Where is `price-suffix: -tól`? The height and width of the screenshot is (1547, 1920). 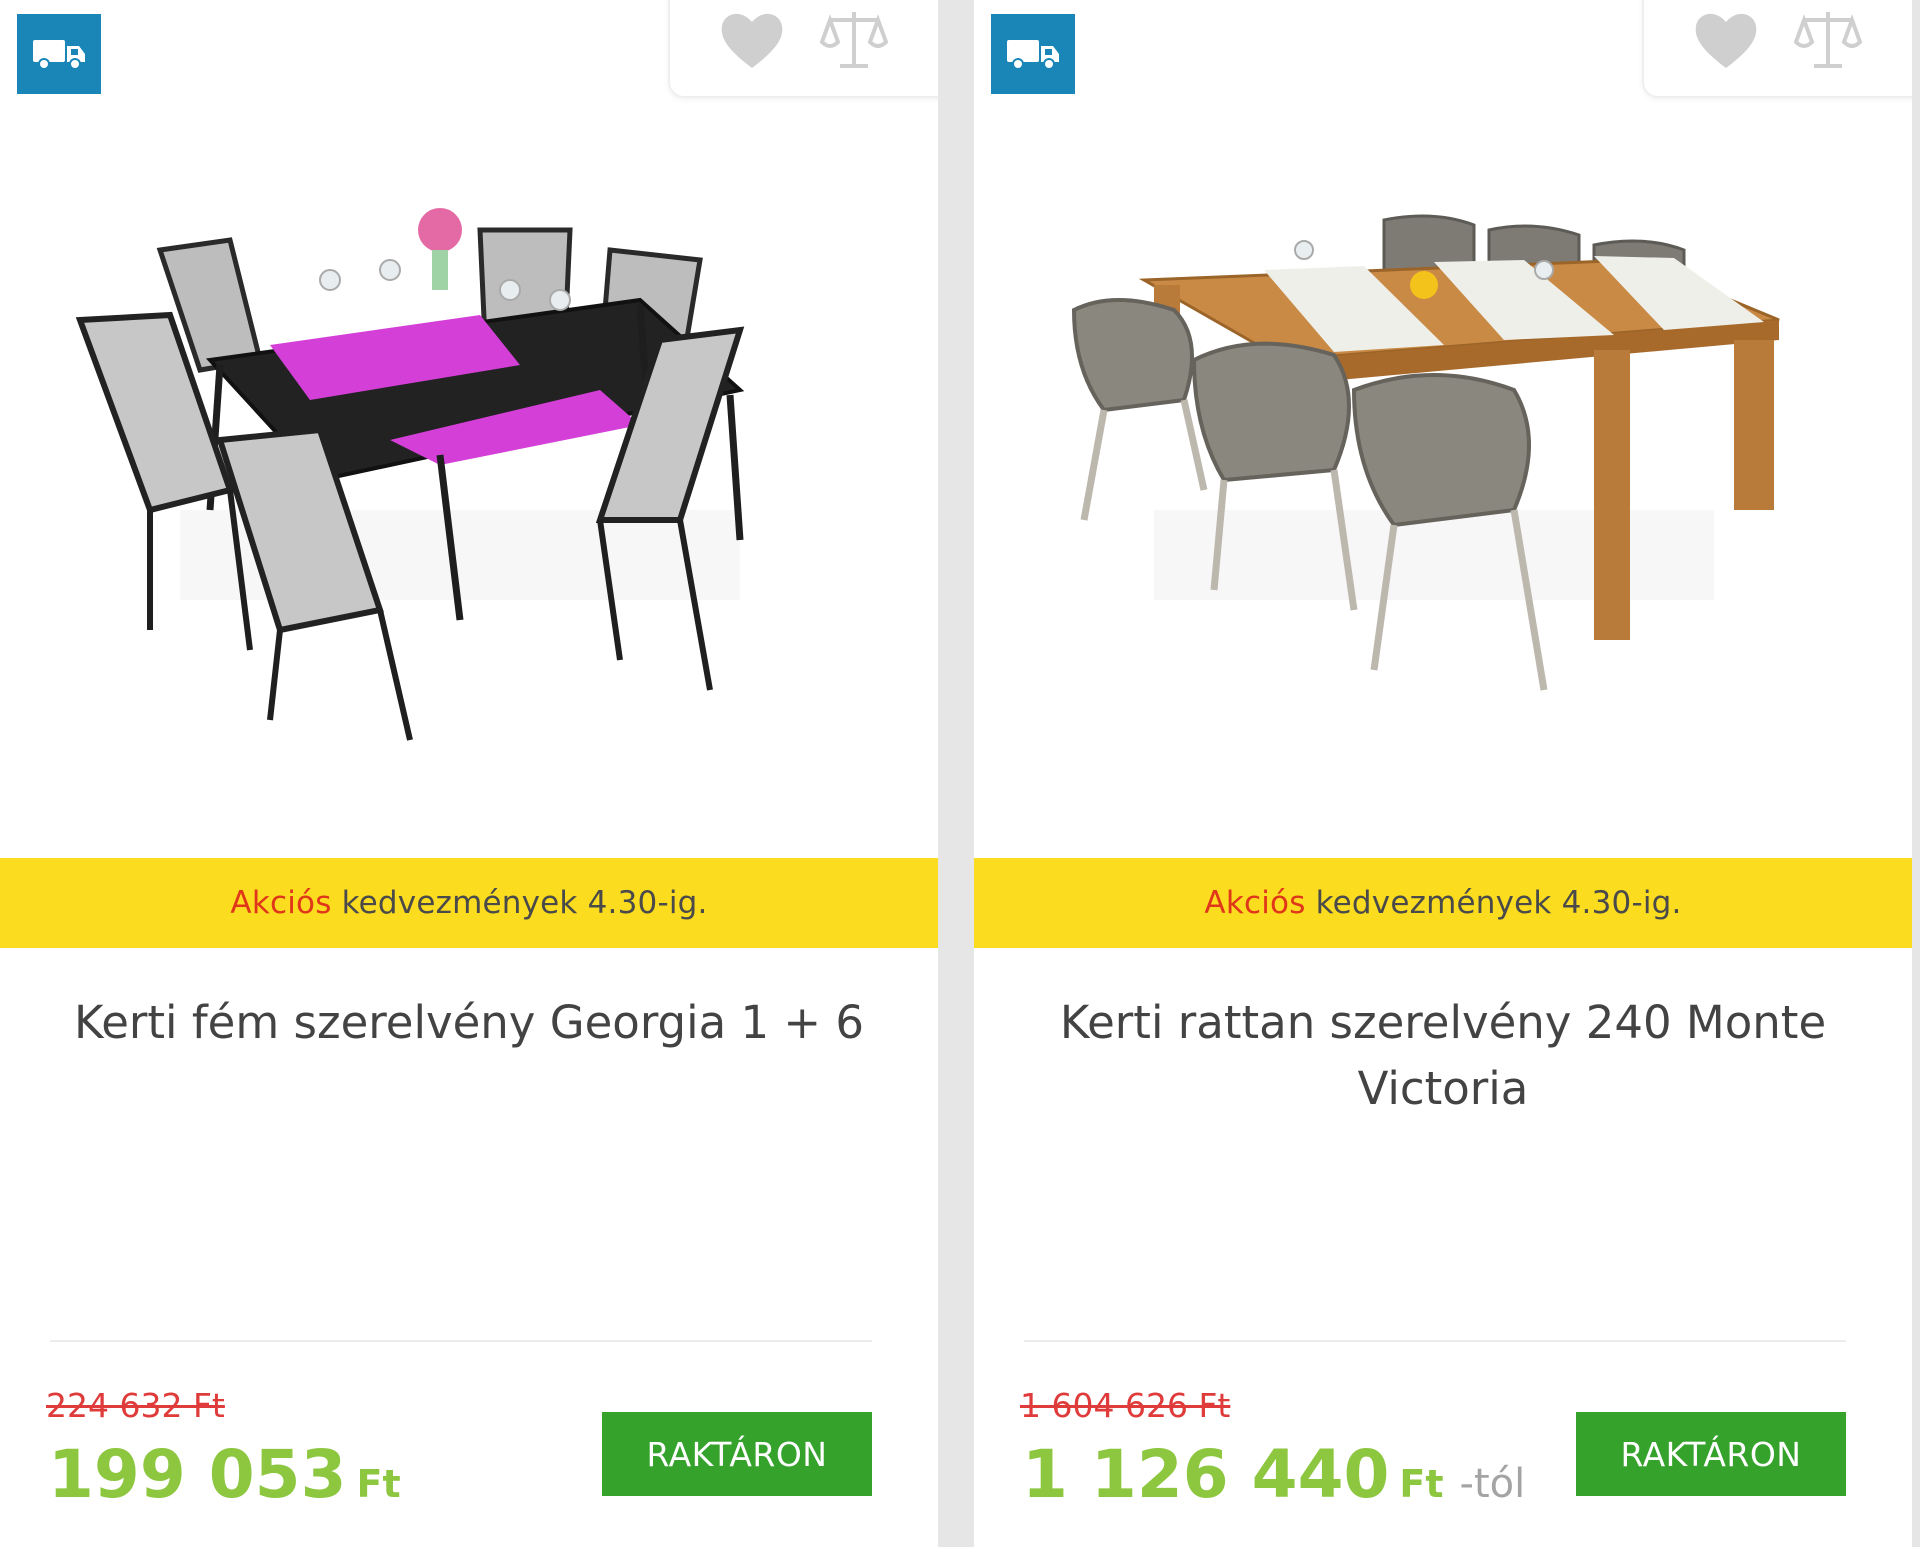
price-suffix: -tól is located at coordinates (1492, 1484).